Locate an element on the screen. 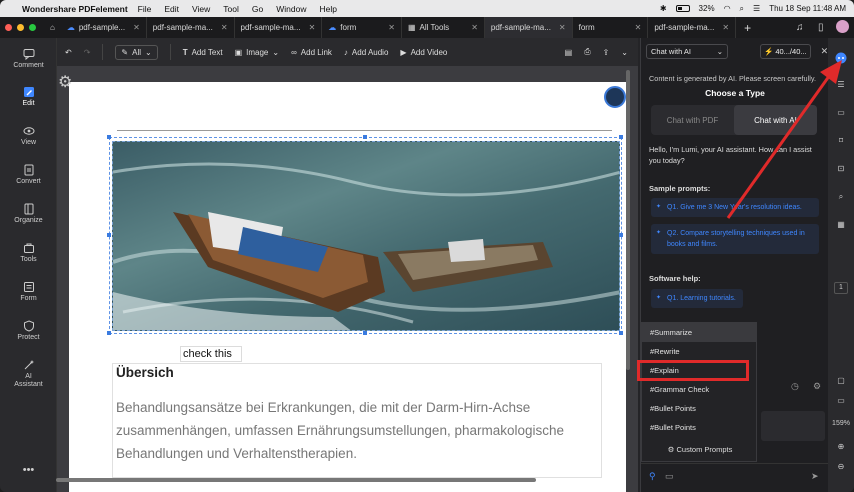 The image size is (854, 492). bluetooth-icon: ✱ is located at coordinates (663, 8).